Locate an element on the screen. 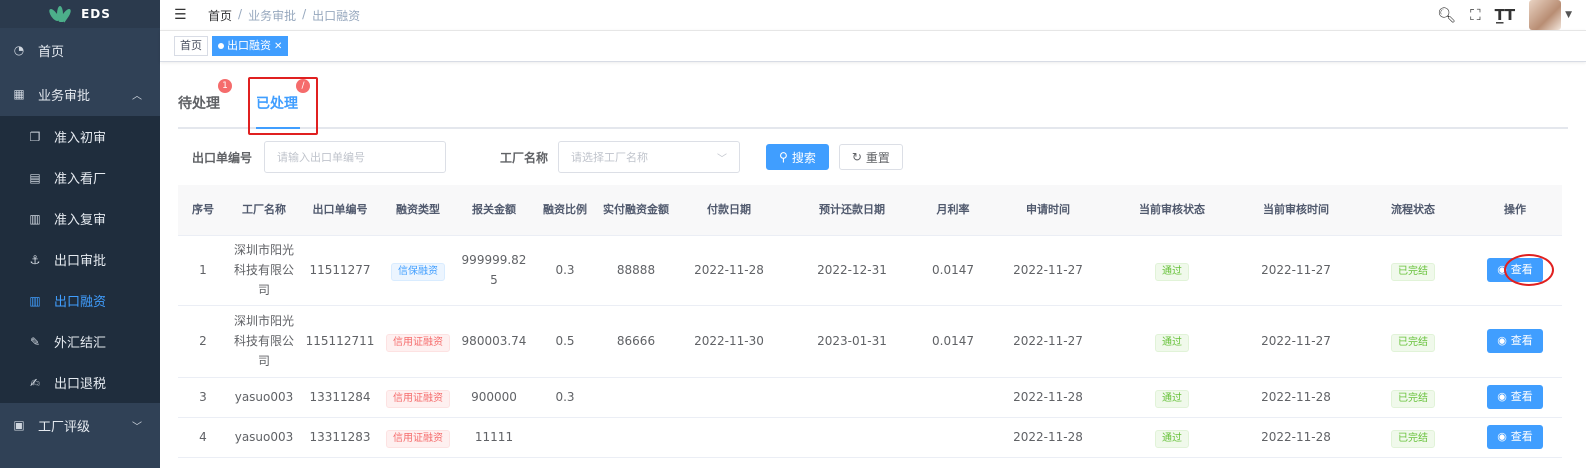  search-icon: 🔍︎ is located at coordinates (1446, 15).